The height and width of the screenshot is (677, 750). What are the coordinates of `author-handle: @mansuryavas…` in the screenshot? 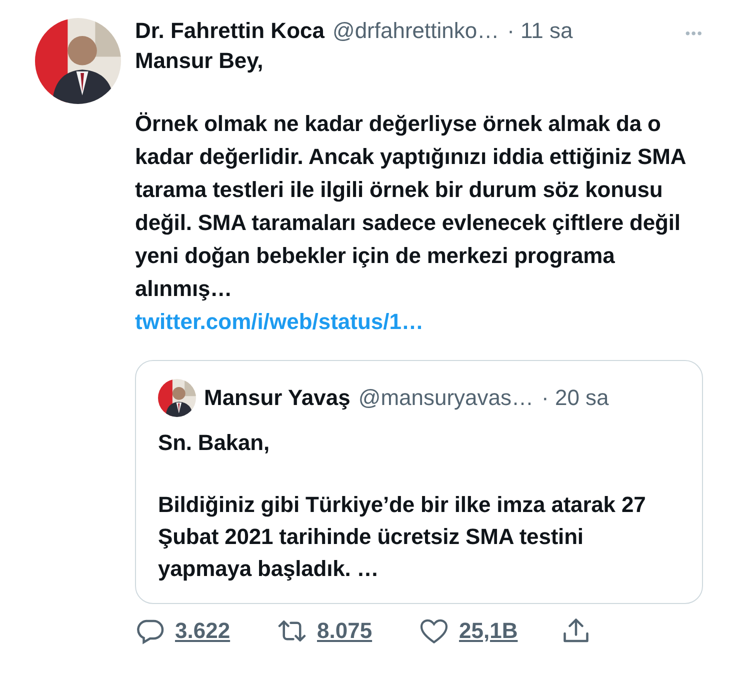 It's located at (446, 398).